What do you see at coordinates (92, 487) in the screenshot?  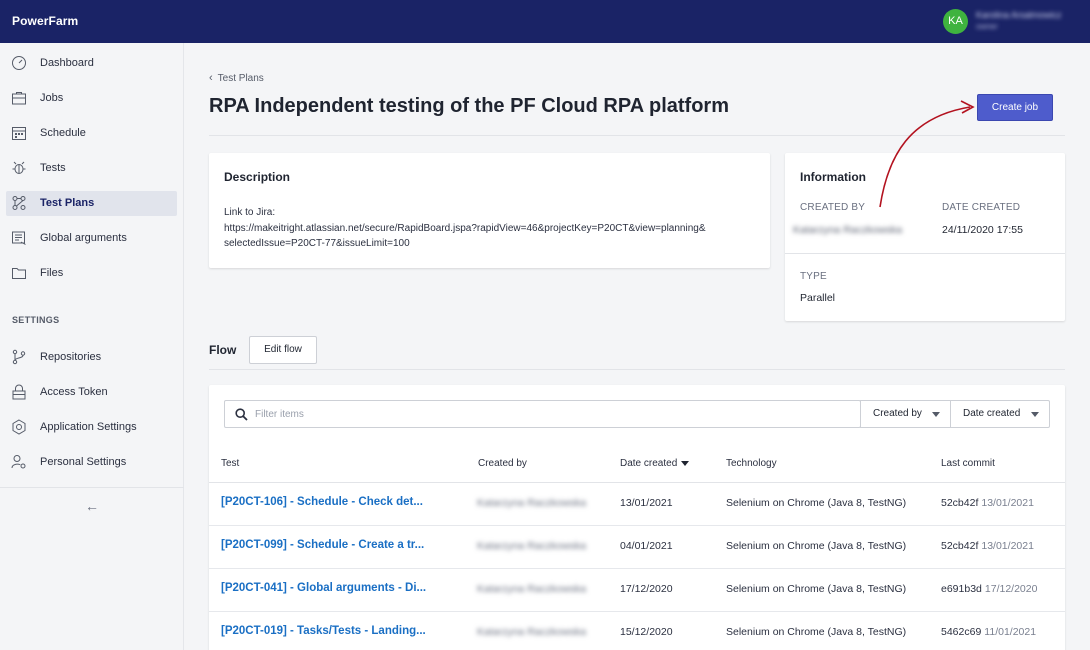 I see `sidebar-divider` at bounding box center [92, 487].